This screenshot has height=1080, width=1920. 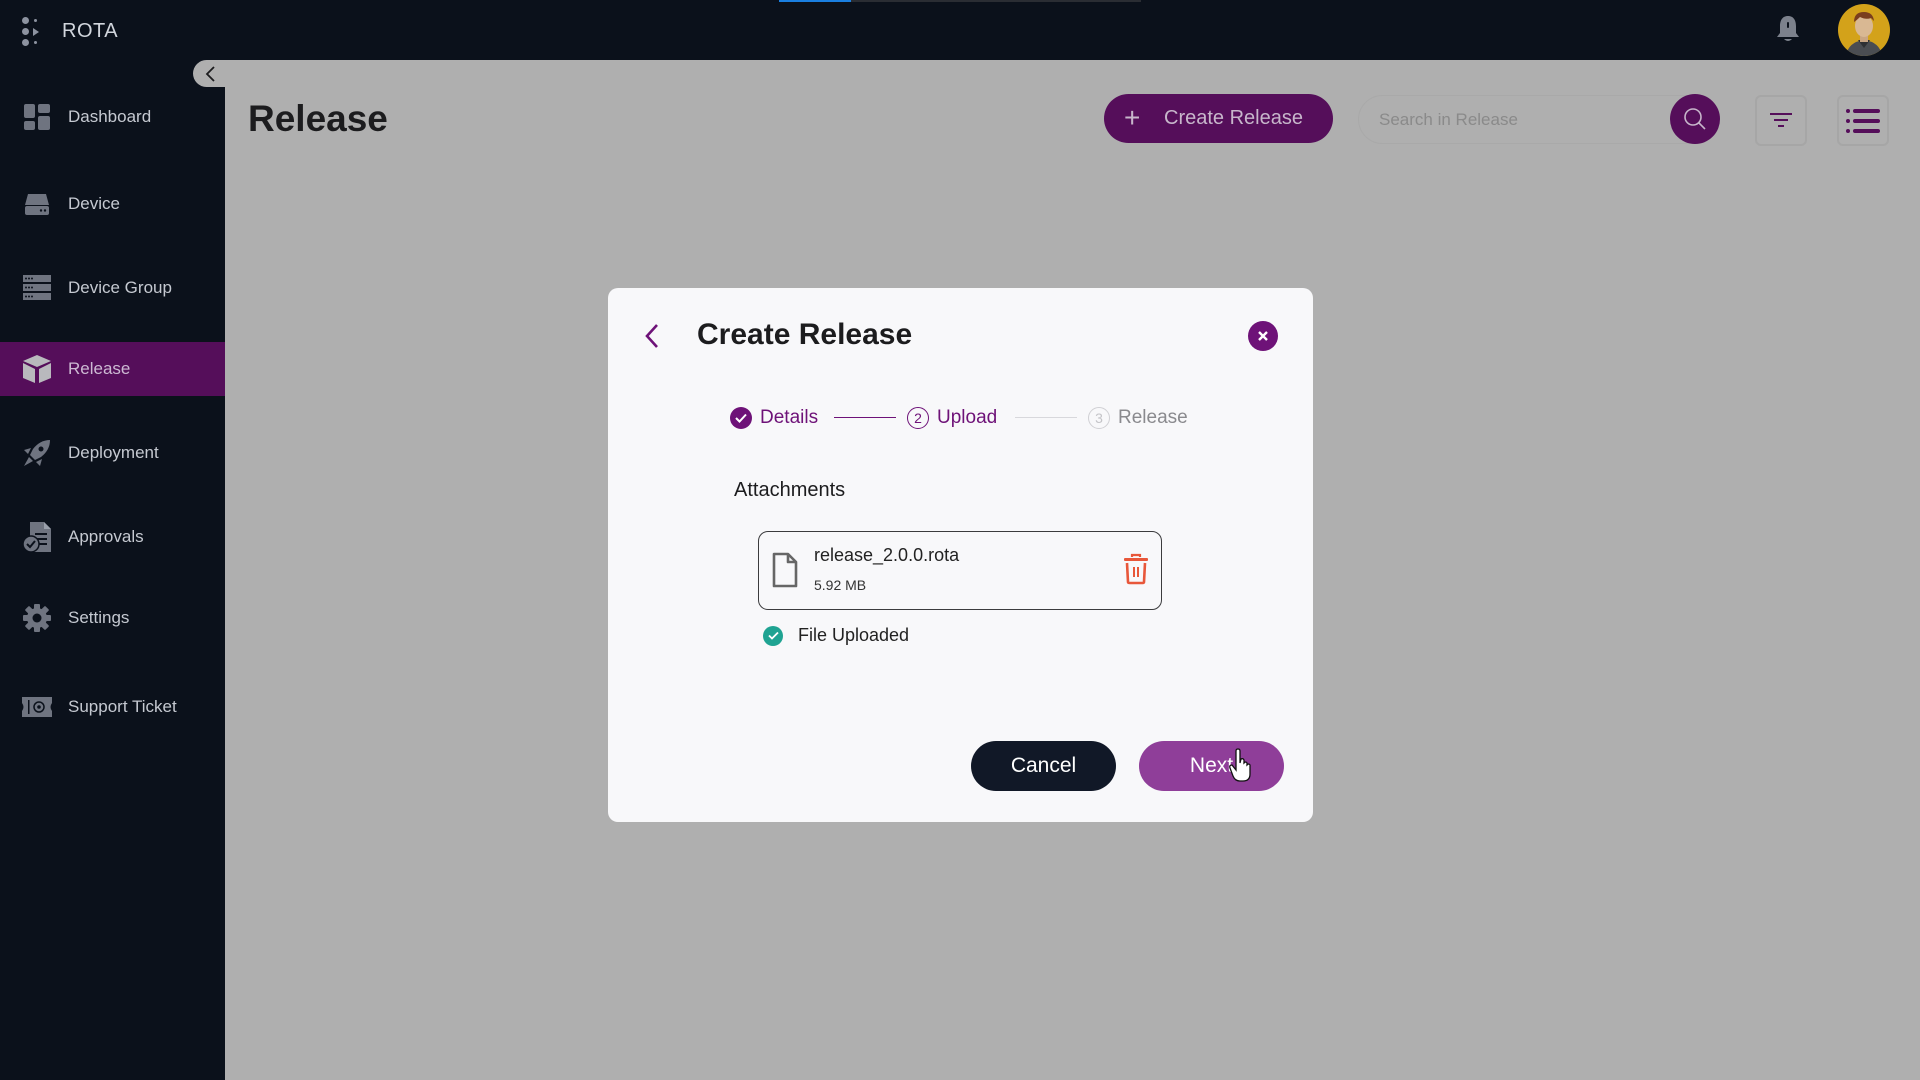 I want to click on sidebar-item-label: Device Group, so click(x=120, y=287).